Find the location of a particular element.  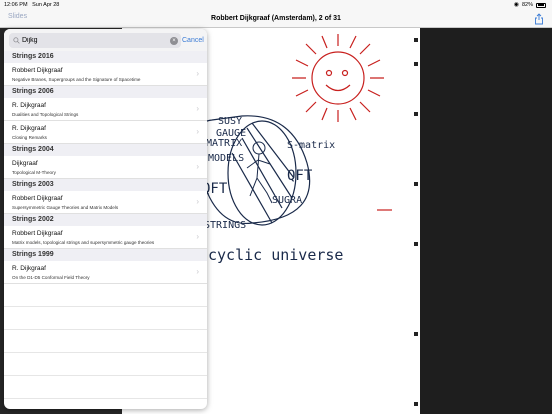

search-input is located at coordinates (97, 40).